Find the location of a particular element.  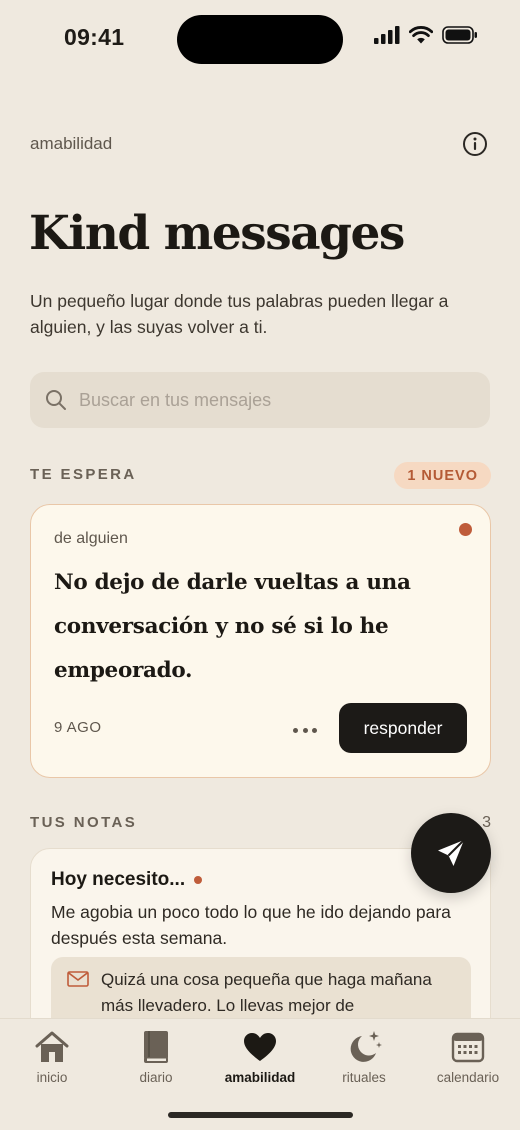

home-icon is located at coordinates (52, 1047).